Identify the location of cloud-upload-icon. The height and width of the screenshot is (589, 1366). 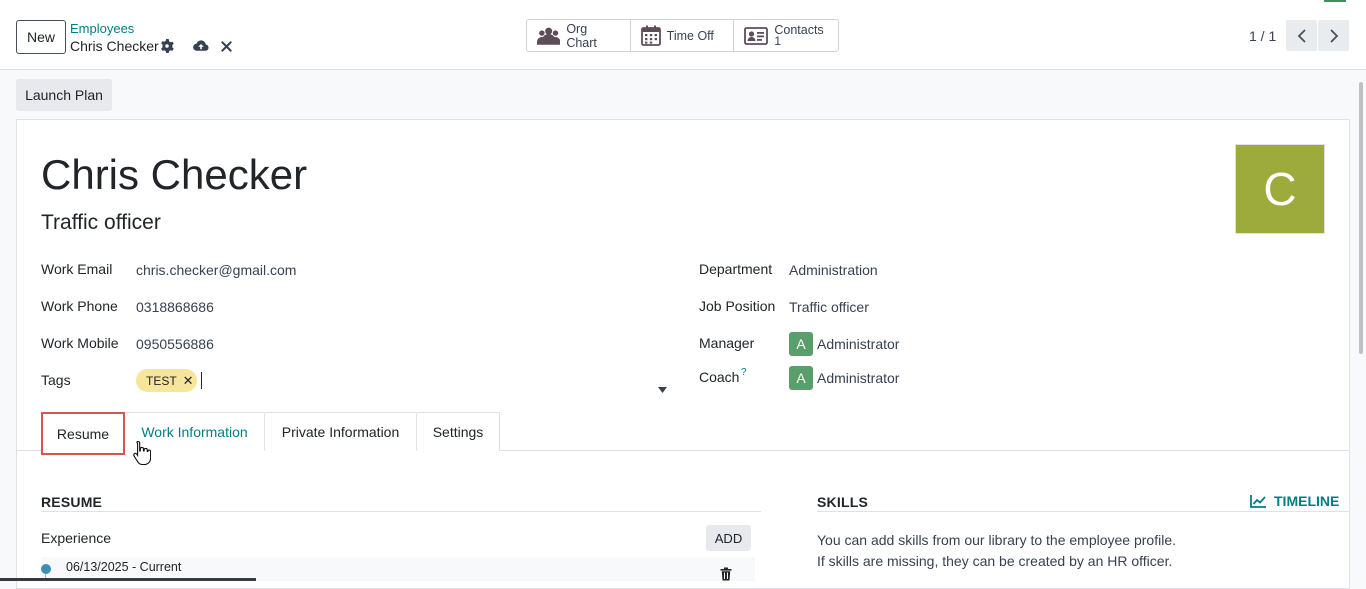
(201, 46).